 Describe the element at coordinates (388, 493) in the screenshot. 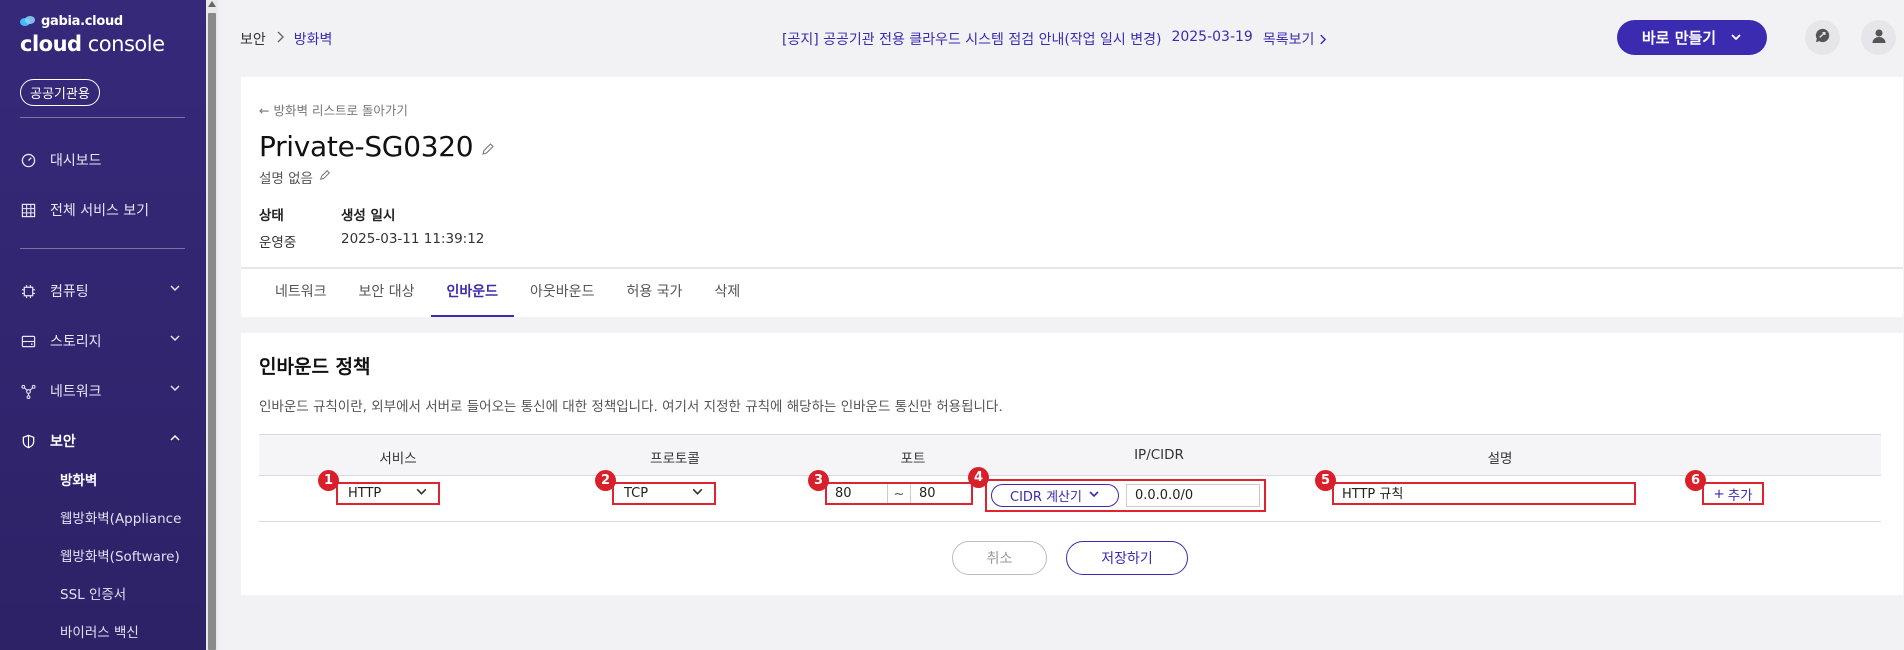

I see `service-select: HTTP` at that location.